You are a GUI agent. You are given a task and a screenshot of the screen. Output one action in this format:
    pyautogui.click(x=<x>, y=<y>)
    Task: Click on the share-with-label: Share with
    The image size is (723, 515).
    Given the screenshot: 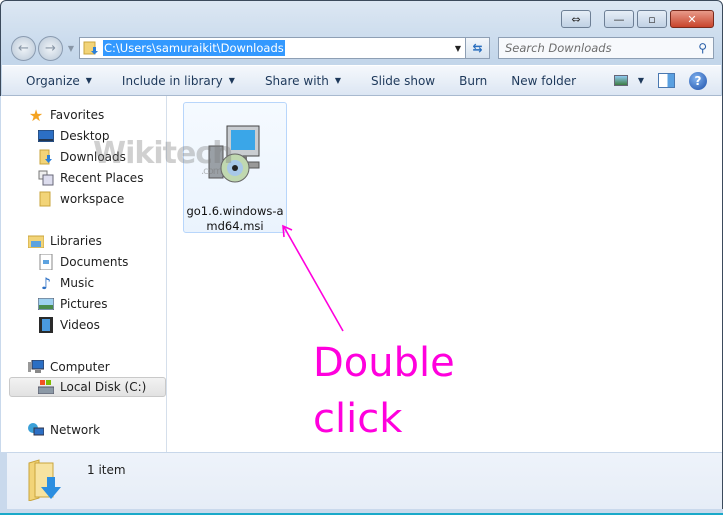 What is the action you would take?
    pyautogui.click(x=296, y=80)
    